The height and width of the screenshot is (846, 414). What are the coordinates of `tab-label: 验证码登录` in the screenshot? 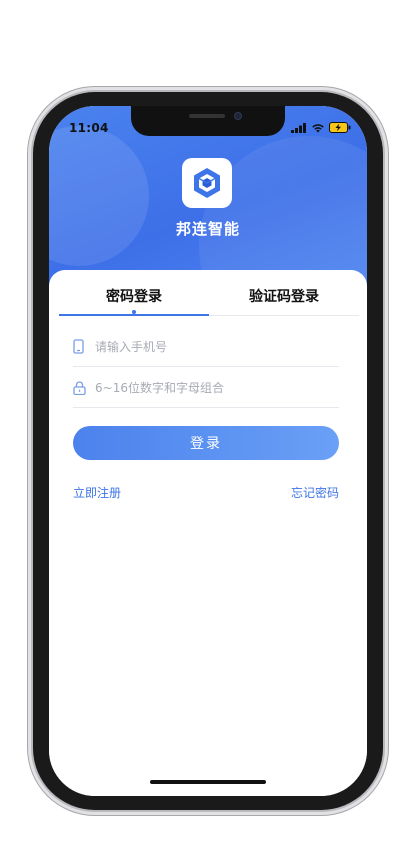 It's located at (284, 297).